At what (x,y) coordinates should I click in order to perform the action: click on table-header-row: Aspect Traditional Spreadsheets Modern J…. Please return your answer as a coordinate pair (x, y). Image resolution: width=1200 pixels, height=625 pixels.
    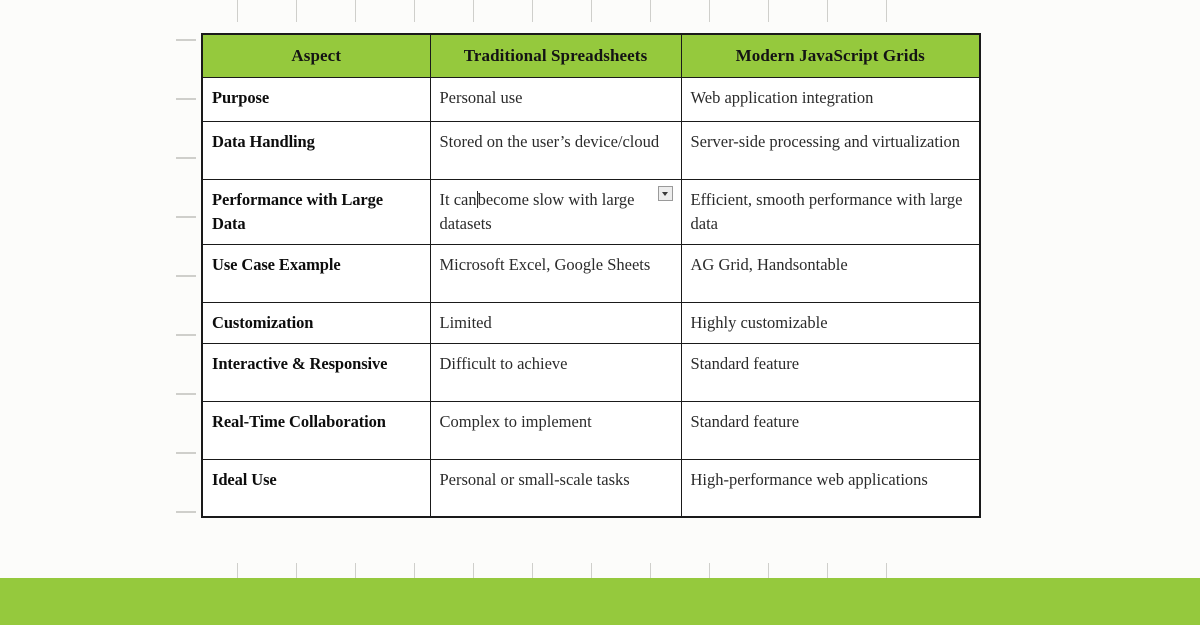
    Looking at the image, I should click on (591, 55).